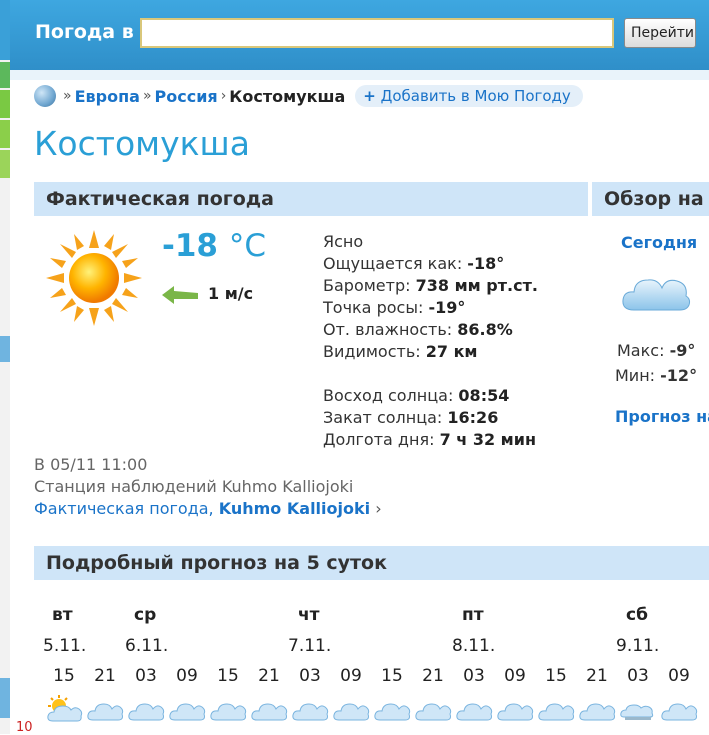 This screenshot has height=735, width=709. I want to click on plus-icon: +, so click(369, 96).